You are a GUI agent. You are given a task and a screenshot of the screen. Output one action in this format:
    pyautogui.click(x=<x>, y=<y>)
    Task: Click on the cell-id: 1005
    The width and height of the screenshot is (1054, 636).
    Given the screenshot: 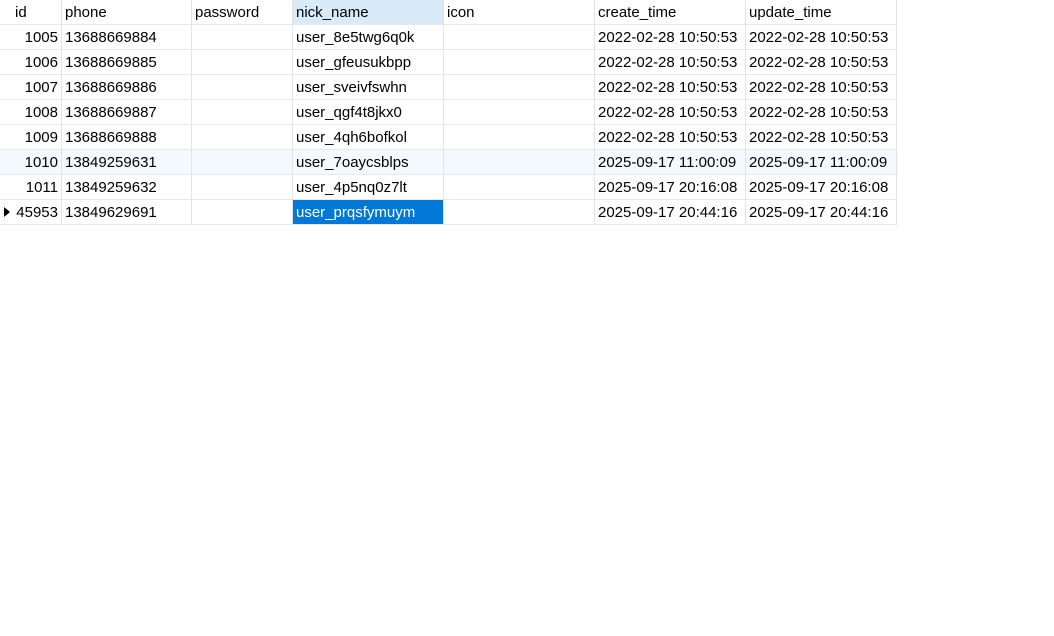 What is the action you would take?
    pyautogui.click(x=31, y=37)
    